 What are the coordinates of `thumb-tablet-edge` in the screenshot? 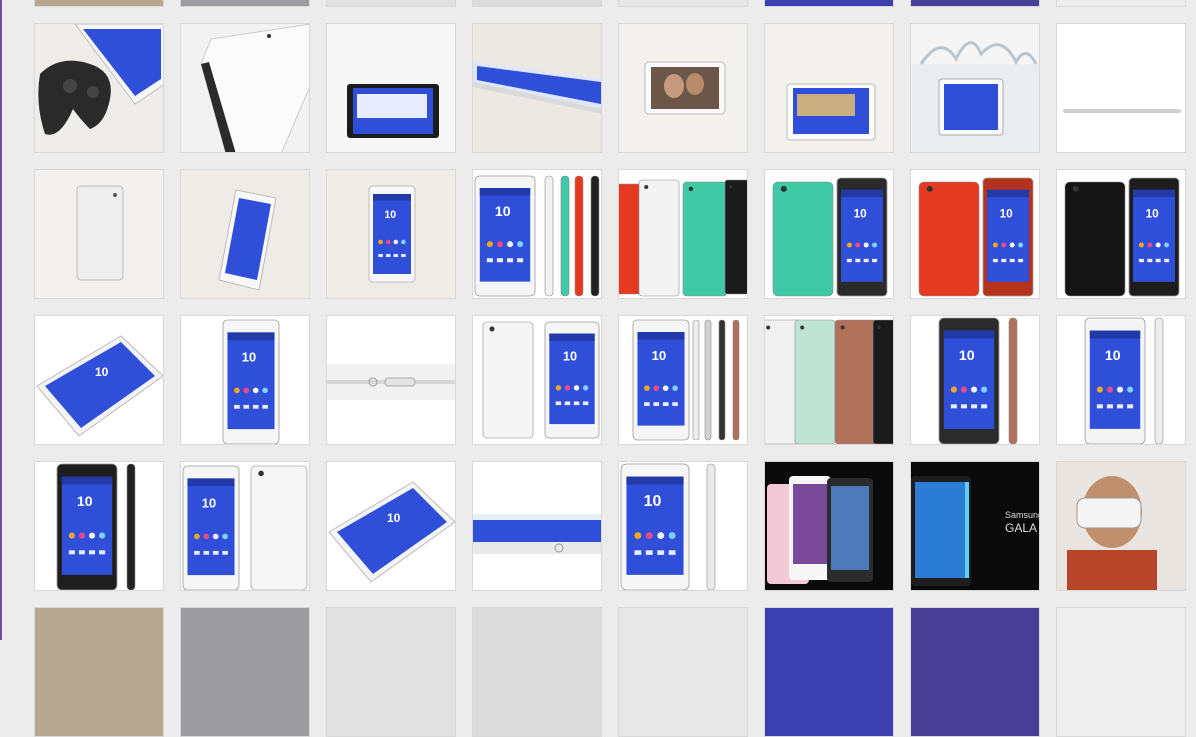 It's located at (245, 88).